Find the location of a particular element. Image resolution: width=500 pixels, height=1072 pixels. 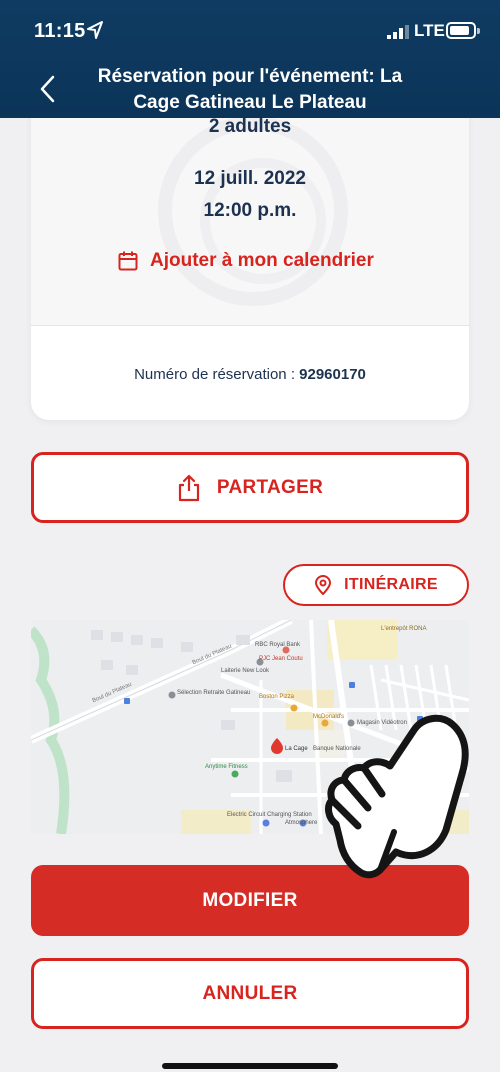

share-label: PARTAGER is located at coordinates (270, 487).